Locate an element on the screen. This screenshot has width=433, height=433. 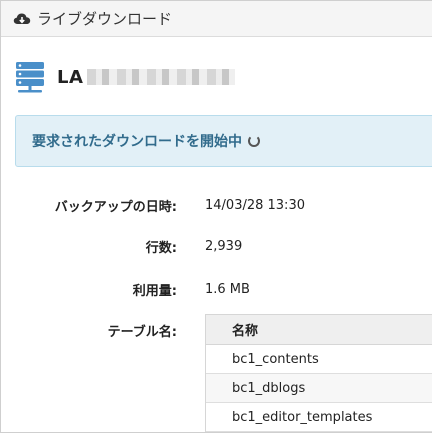
database-server-icon is located at coordinates (30, 77).